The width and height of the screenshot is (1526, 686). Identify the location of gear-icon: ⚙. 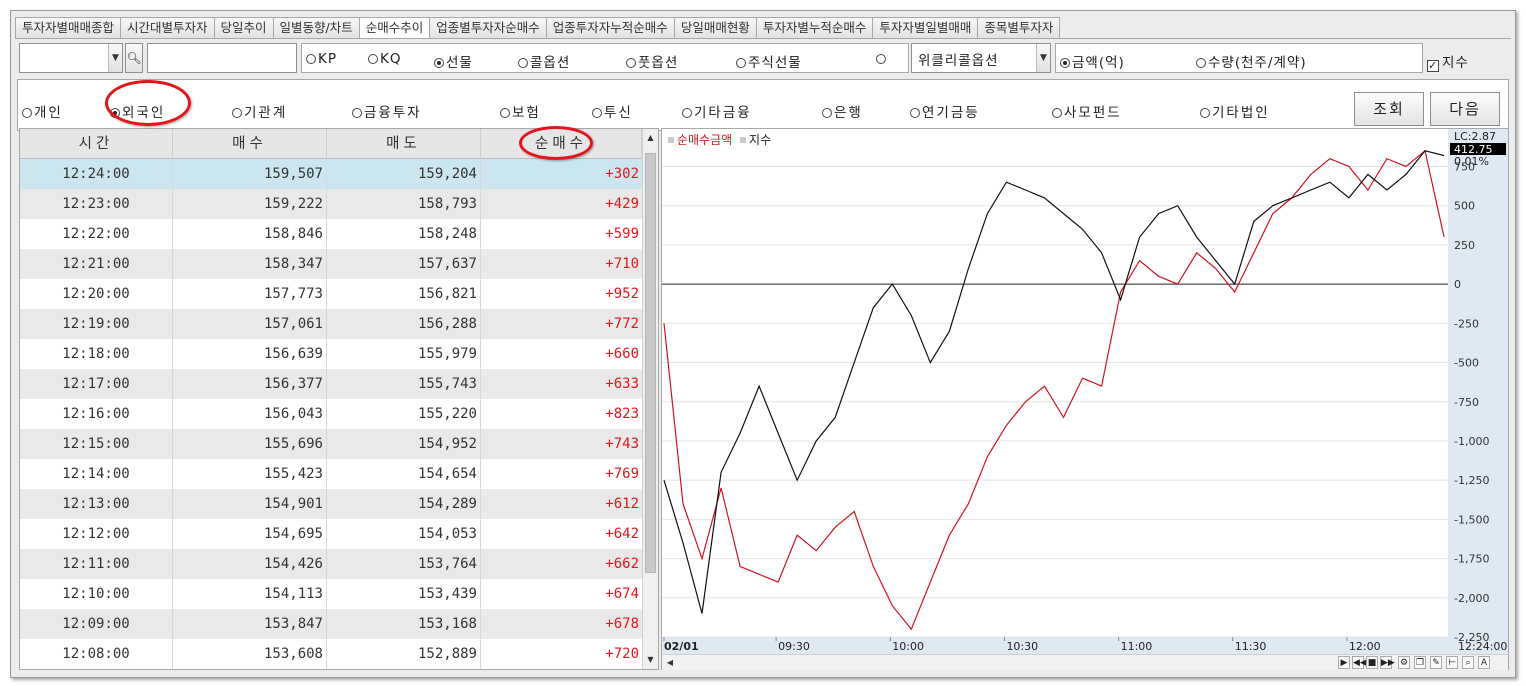
(1404, 662).